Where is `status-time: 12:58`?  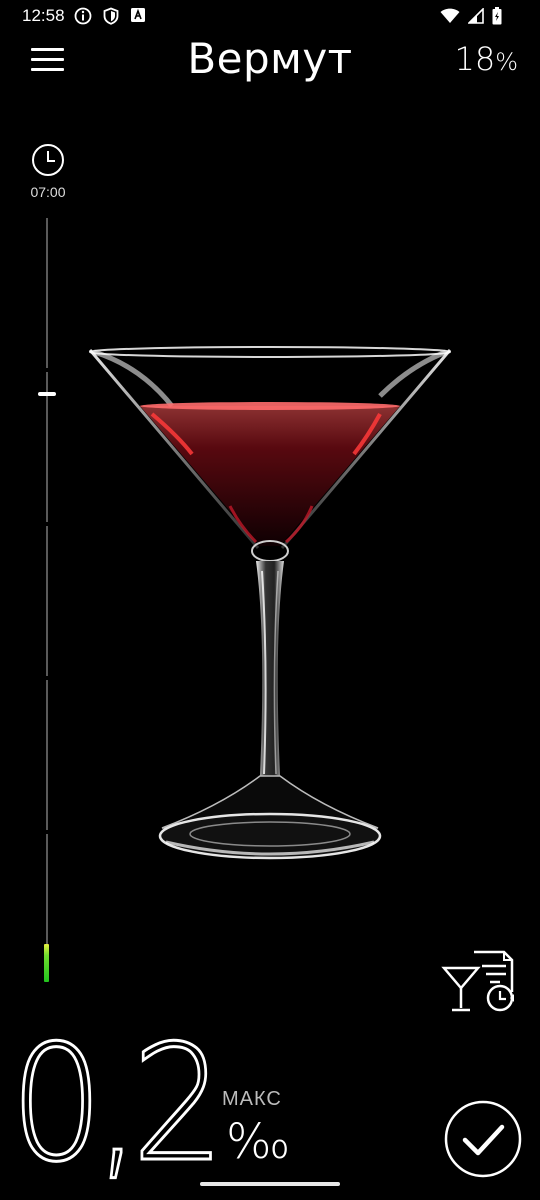
status-time: 12:58 is located at coordinates (43, 15).